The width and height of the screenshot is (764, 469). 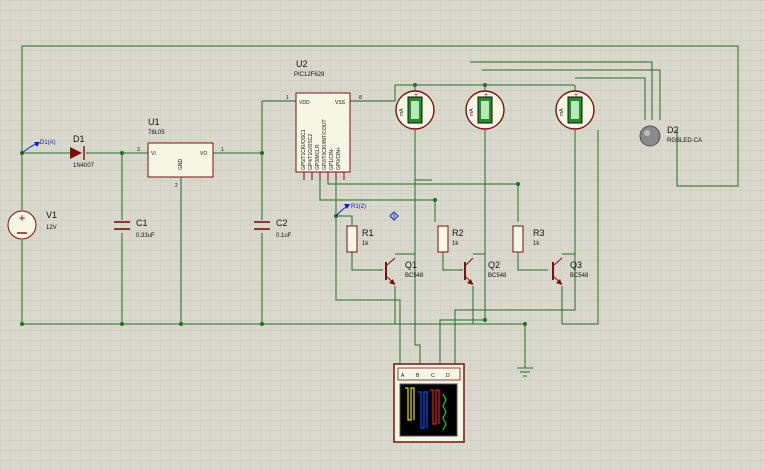 I want to click on d2-value: RGBLED-CA, so click(x=684, y=141).